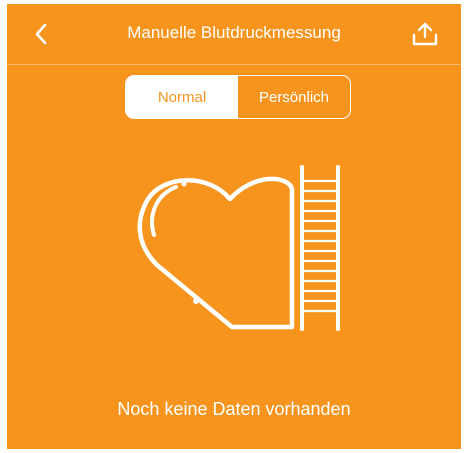 The width and height of the screenshot is (468, 453). What do you see at coordinates (196, 301) in the screenshot?
I see `heart-sparkle` at bounding box center [196, 301].